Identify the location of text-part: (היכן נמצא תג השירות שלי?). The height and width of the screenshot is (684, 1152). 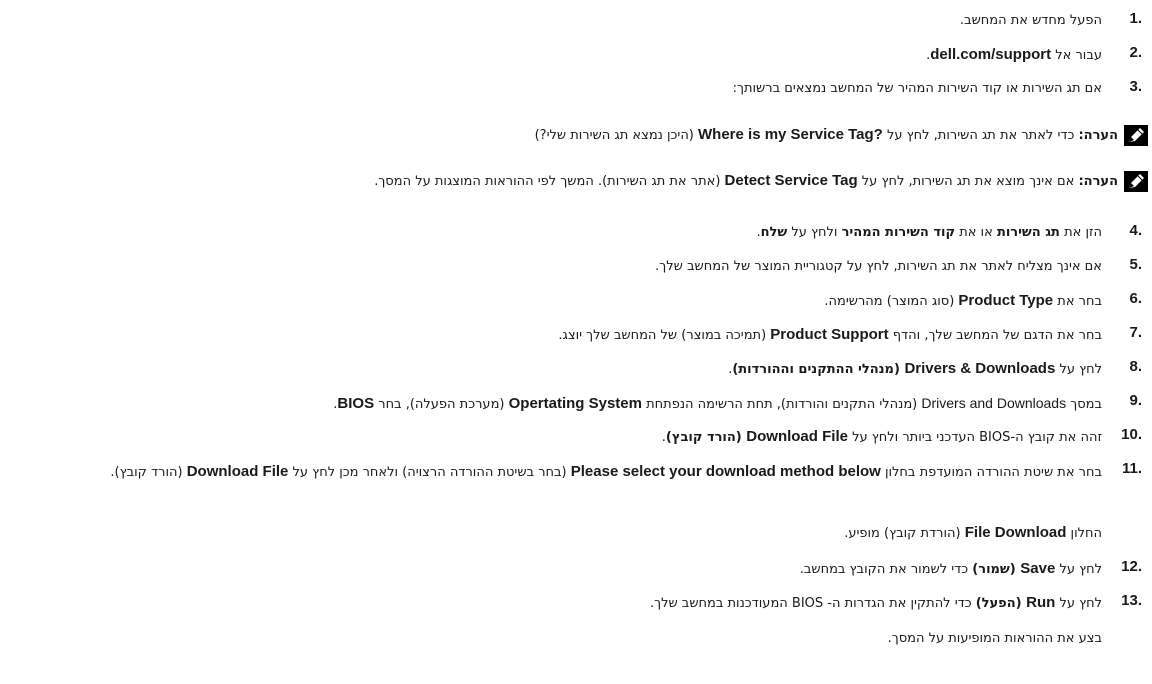
(616, 135).